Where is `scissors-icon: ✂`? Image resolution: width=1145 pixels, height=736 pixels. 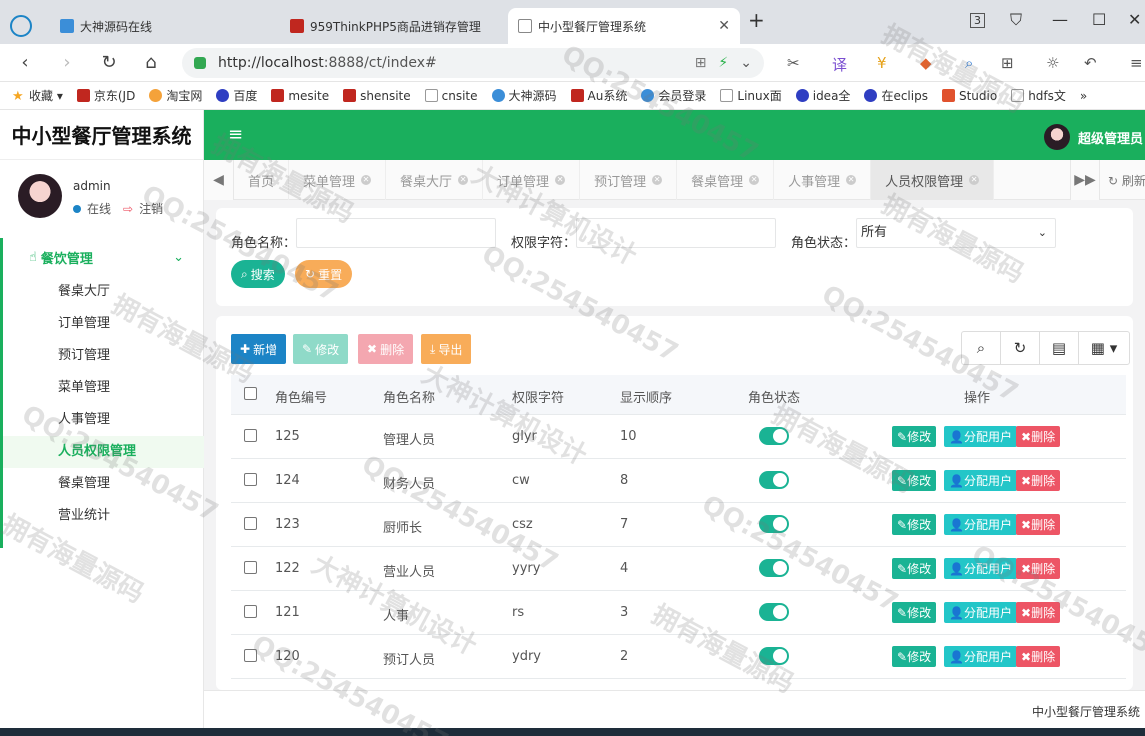 scissors-icon: ✂ is located at coordinates (793, 63).